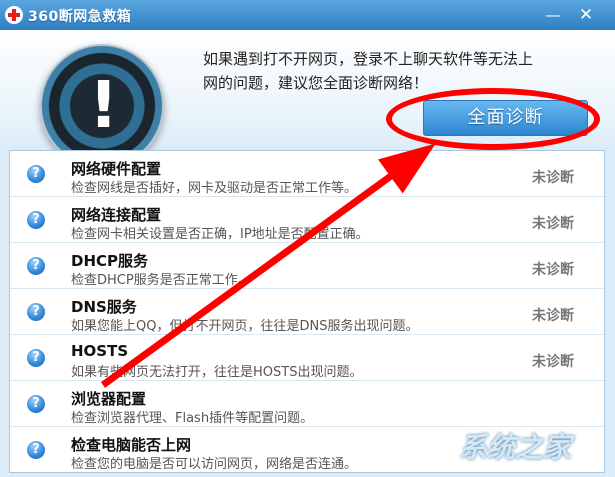 The width and height of the screenshot is (615, 477). What do you see at coordinates (14, 15) in the screenshot?
I see `first-aid-icon` at bounding box center [14, 15].